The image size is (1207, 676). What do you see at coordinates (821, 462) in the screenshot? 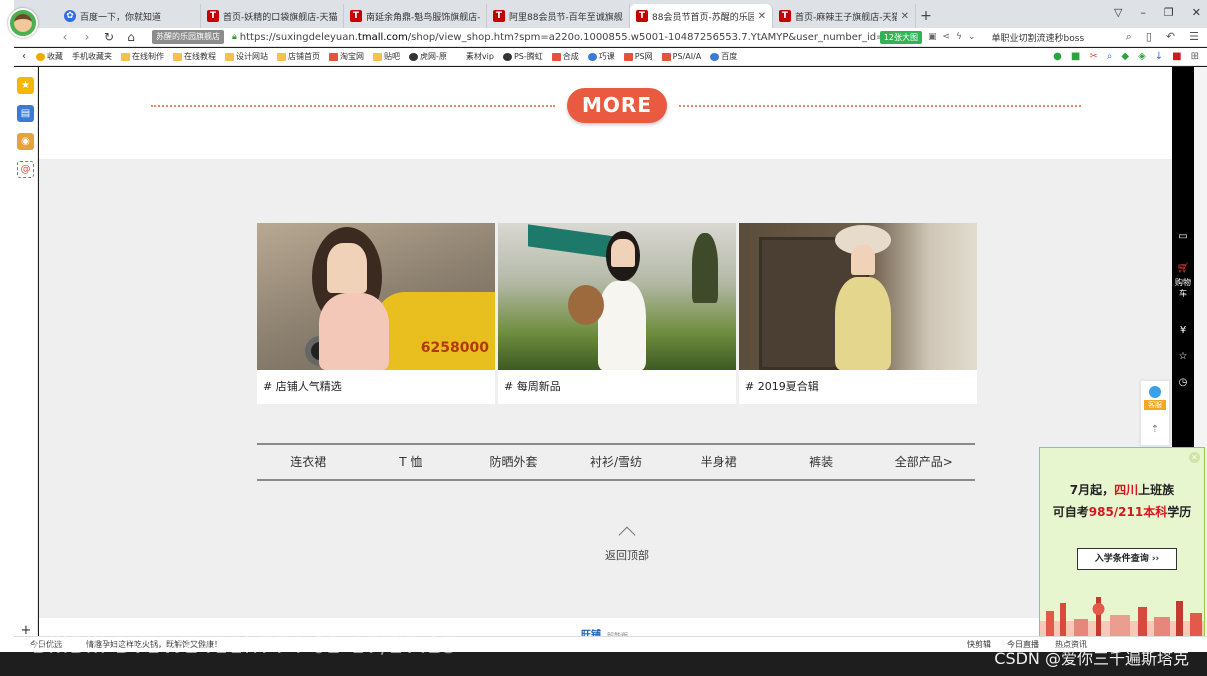
I see `category-pants: 裤装` at bounding box center [821, 462].